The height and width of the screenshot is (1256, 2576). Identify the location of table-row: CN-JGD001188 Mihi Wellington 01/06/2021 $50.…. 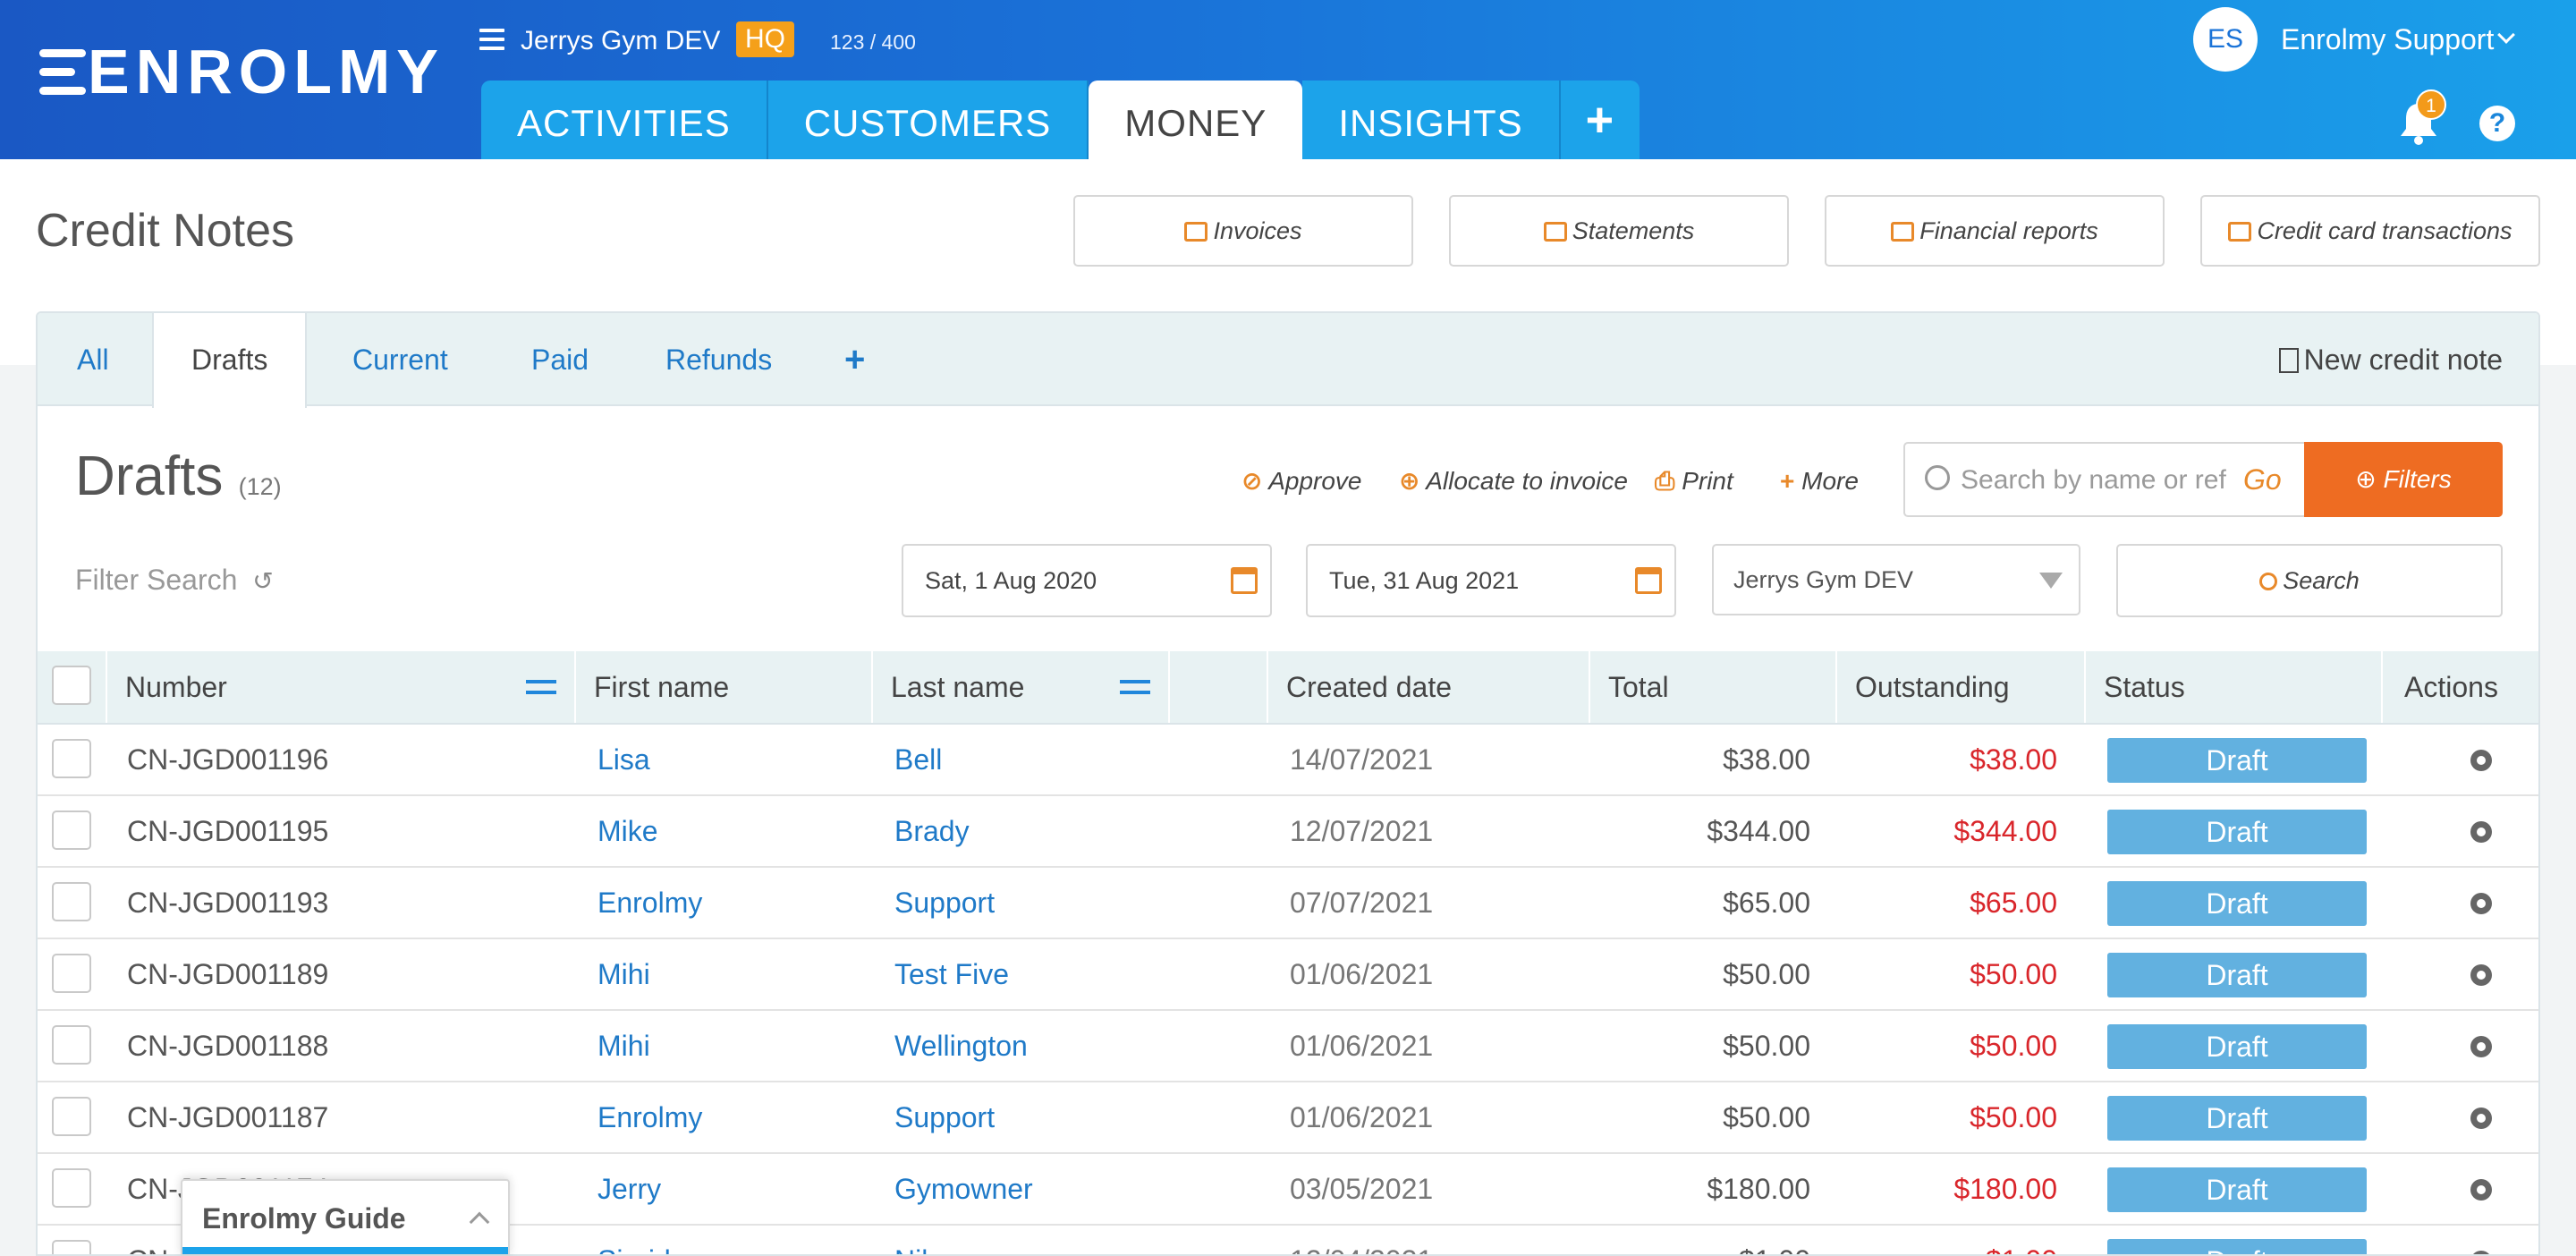
(1288, 1046).